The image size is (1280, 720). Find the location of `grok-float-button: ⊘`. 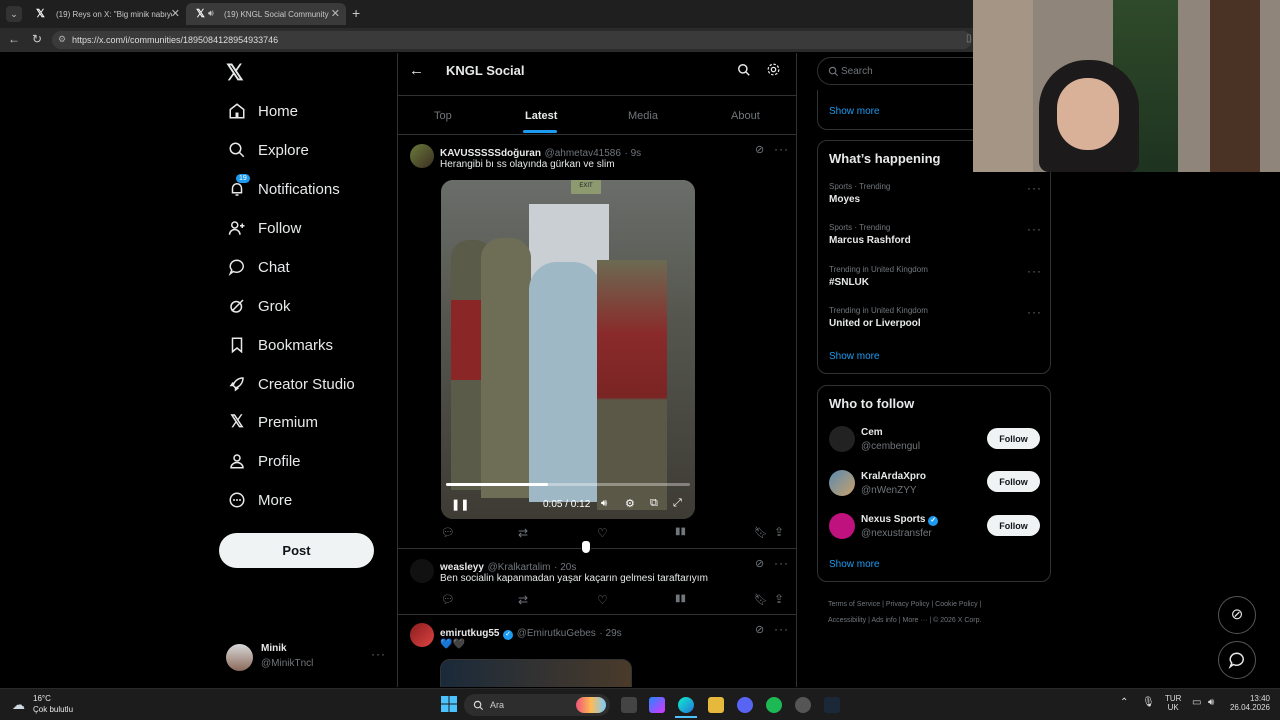

grok-float-button: ⊘ is located at coordinates (1237, 615).